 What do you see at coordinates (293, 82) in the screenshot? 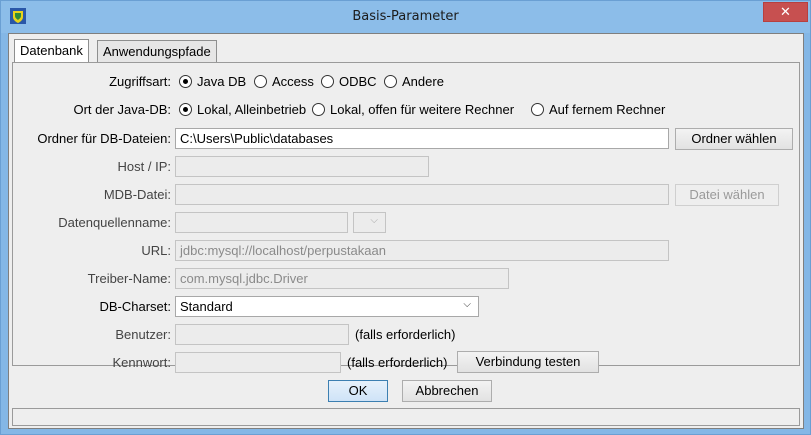
I see `radio-access-label: Access` at bounding box center [293, 82].